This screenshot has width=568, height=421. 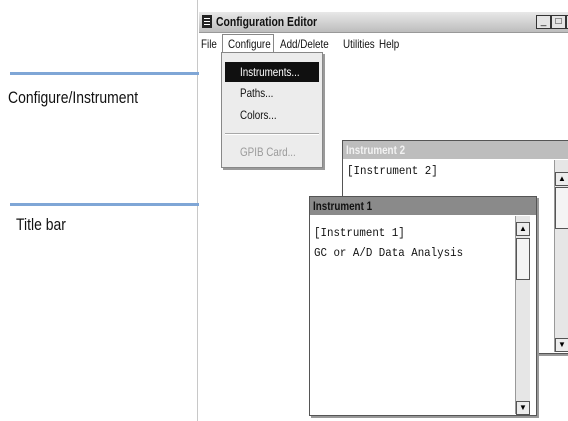 I want to click on instrument-1-title: Instrument 1, so click(x=343, y=206).